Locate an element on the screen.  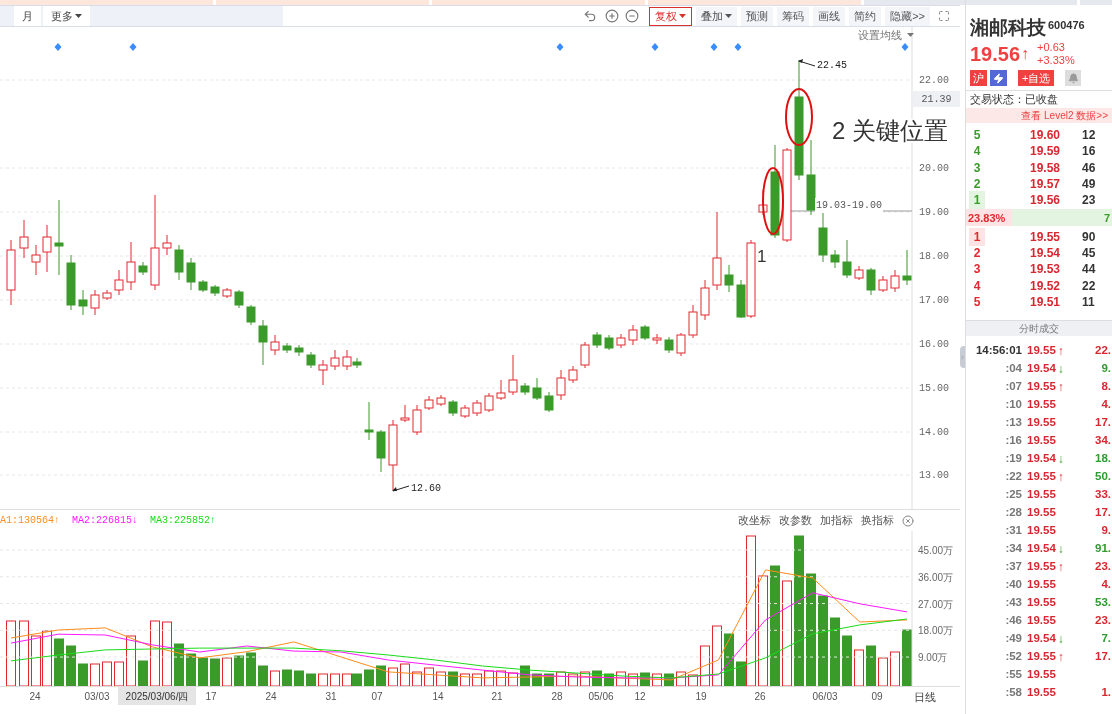
stock-name: 湘邮科技 is located at coordinates (1008, 27).